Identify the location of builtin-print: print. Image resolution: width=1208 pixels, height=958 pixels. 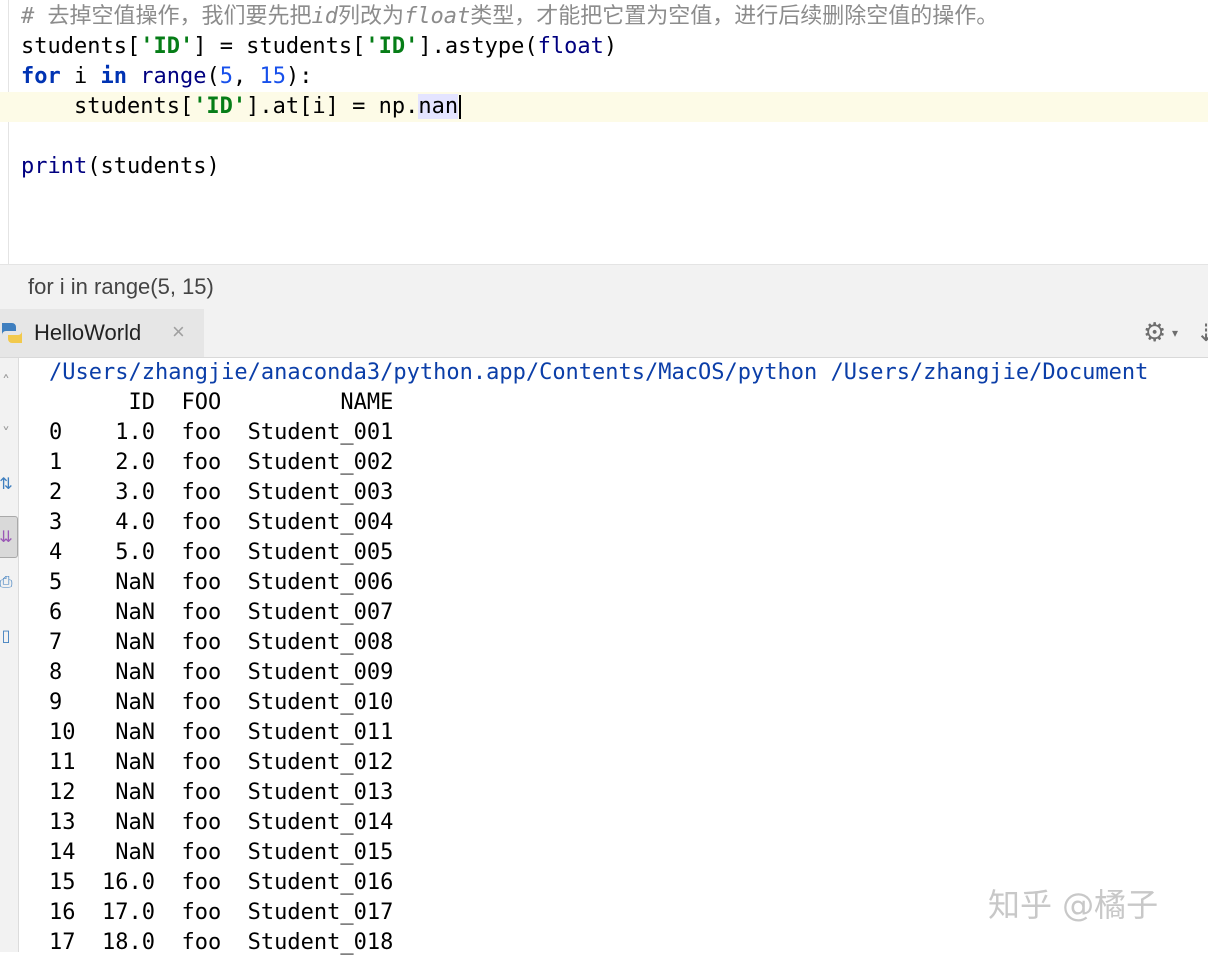
(54, 166).